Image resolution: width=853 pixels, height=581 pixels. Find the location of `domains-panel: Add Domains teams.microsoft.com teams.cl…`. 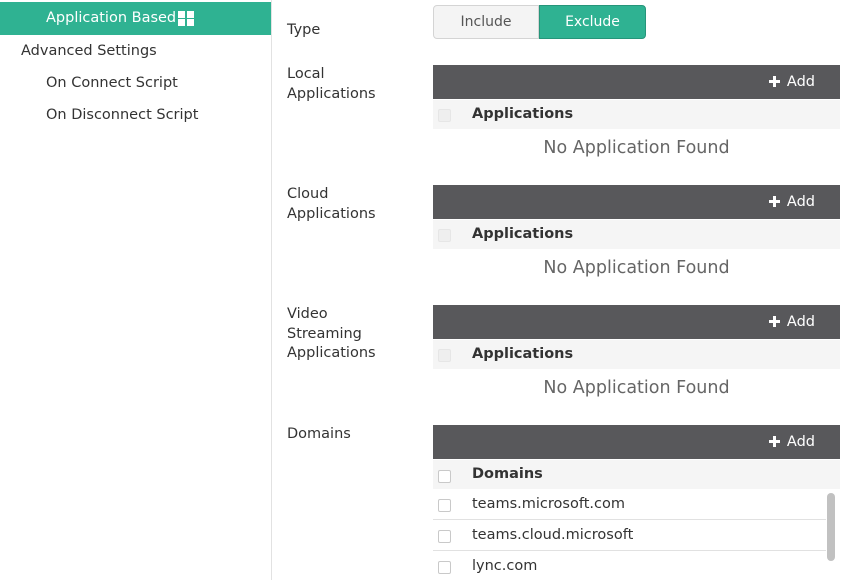

domains-panel: Add Domains teams.microsoft.com teams.cl… is located at coordinates (636, 502).